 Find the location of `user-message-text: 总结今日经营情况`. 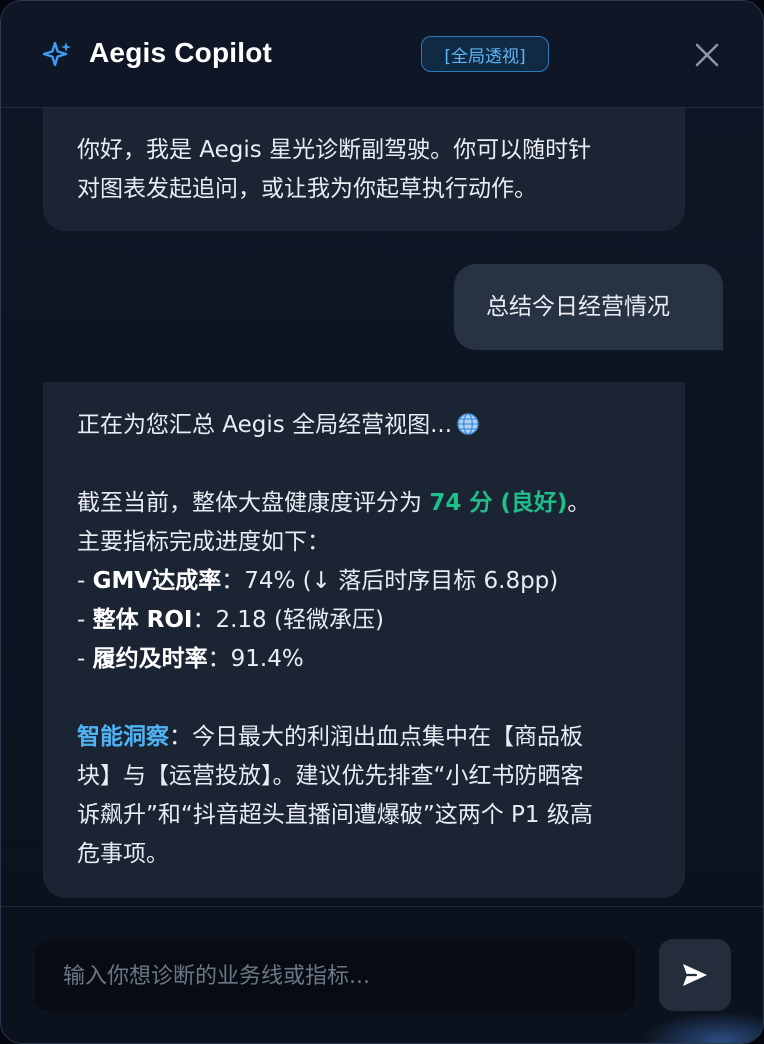

user-message-text: 总结今日经营情况 is located at coordinates (578, 306).